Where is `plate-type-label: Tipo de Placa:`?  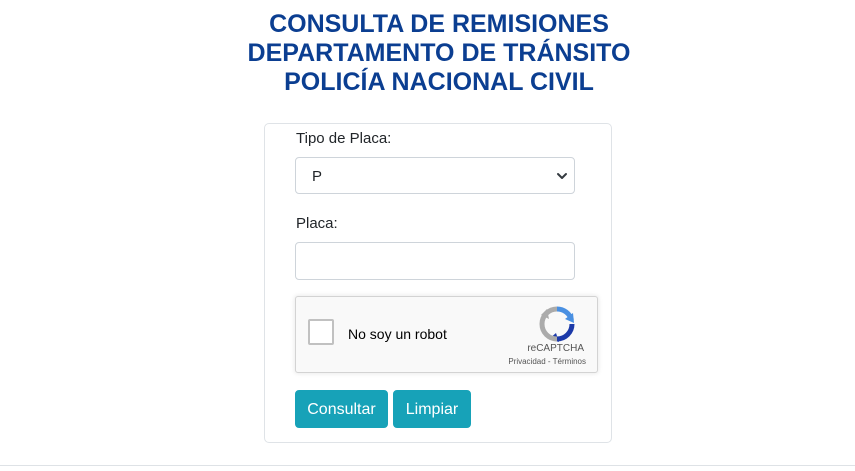
plate-type-label: Tipo de Placa: is located at coordinates (344, 138).